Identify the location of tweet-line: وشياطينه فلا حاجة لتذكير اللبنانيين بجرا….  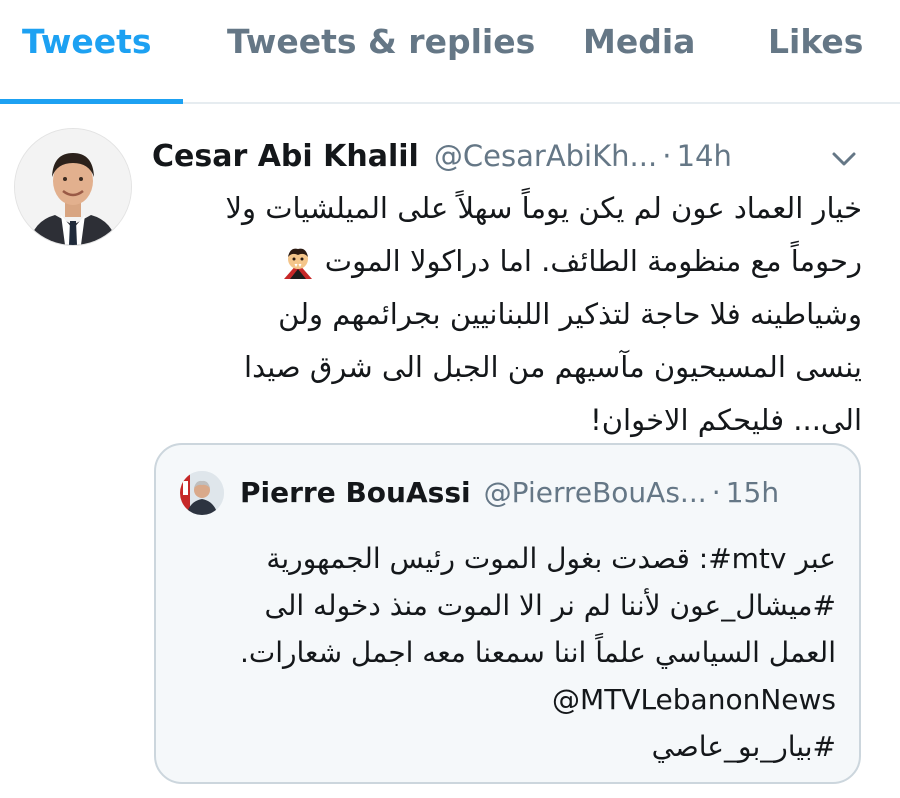
(570, 314).